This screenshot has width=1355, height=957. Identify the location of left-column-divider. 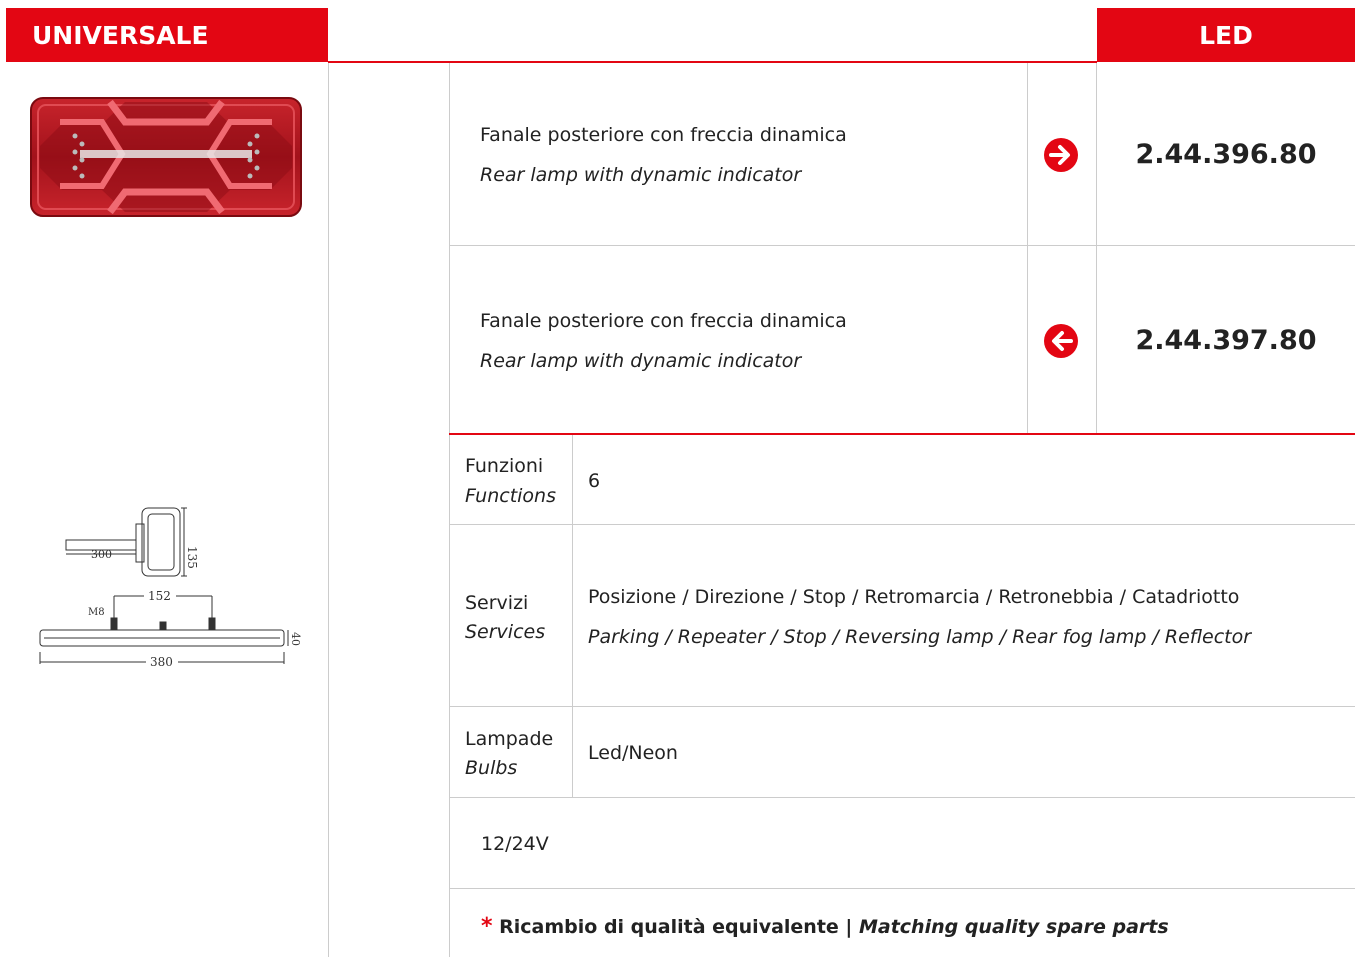
(328, 510).